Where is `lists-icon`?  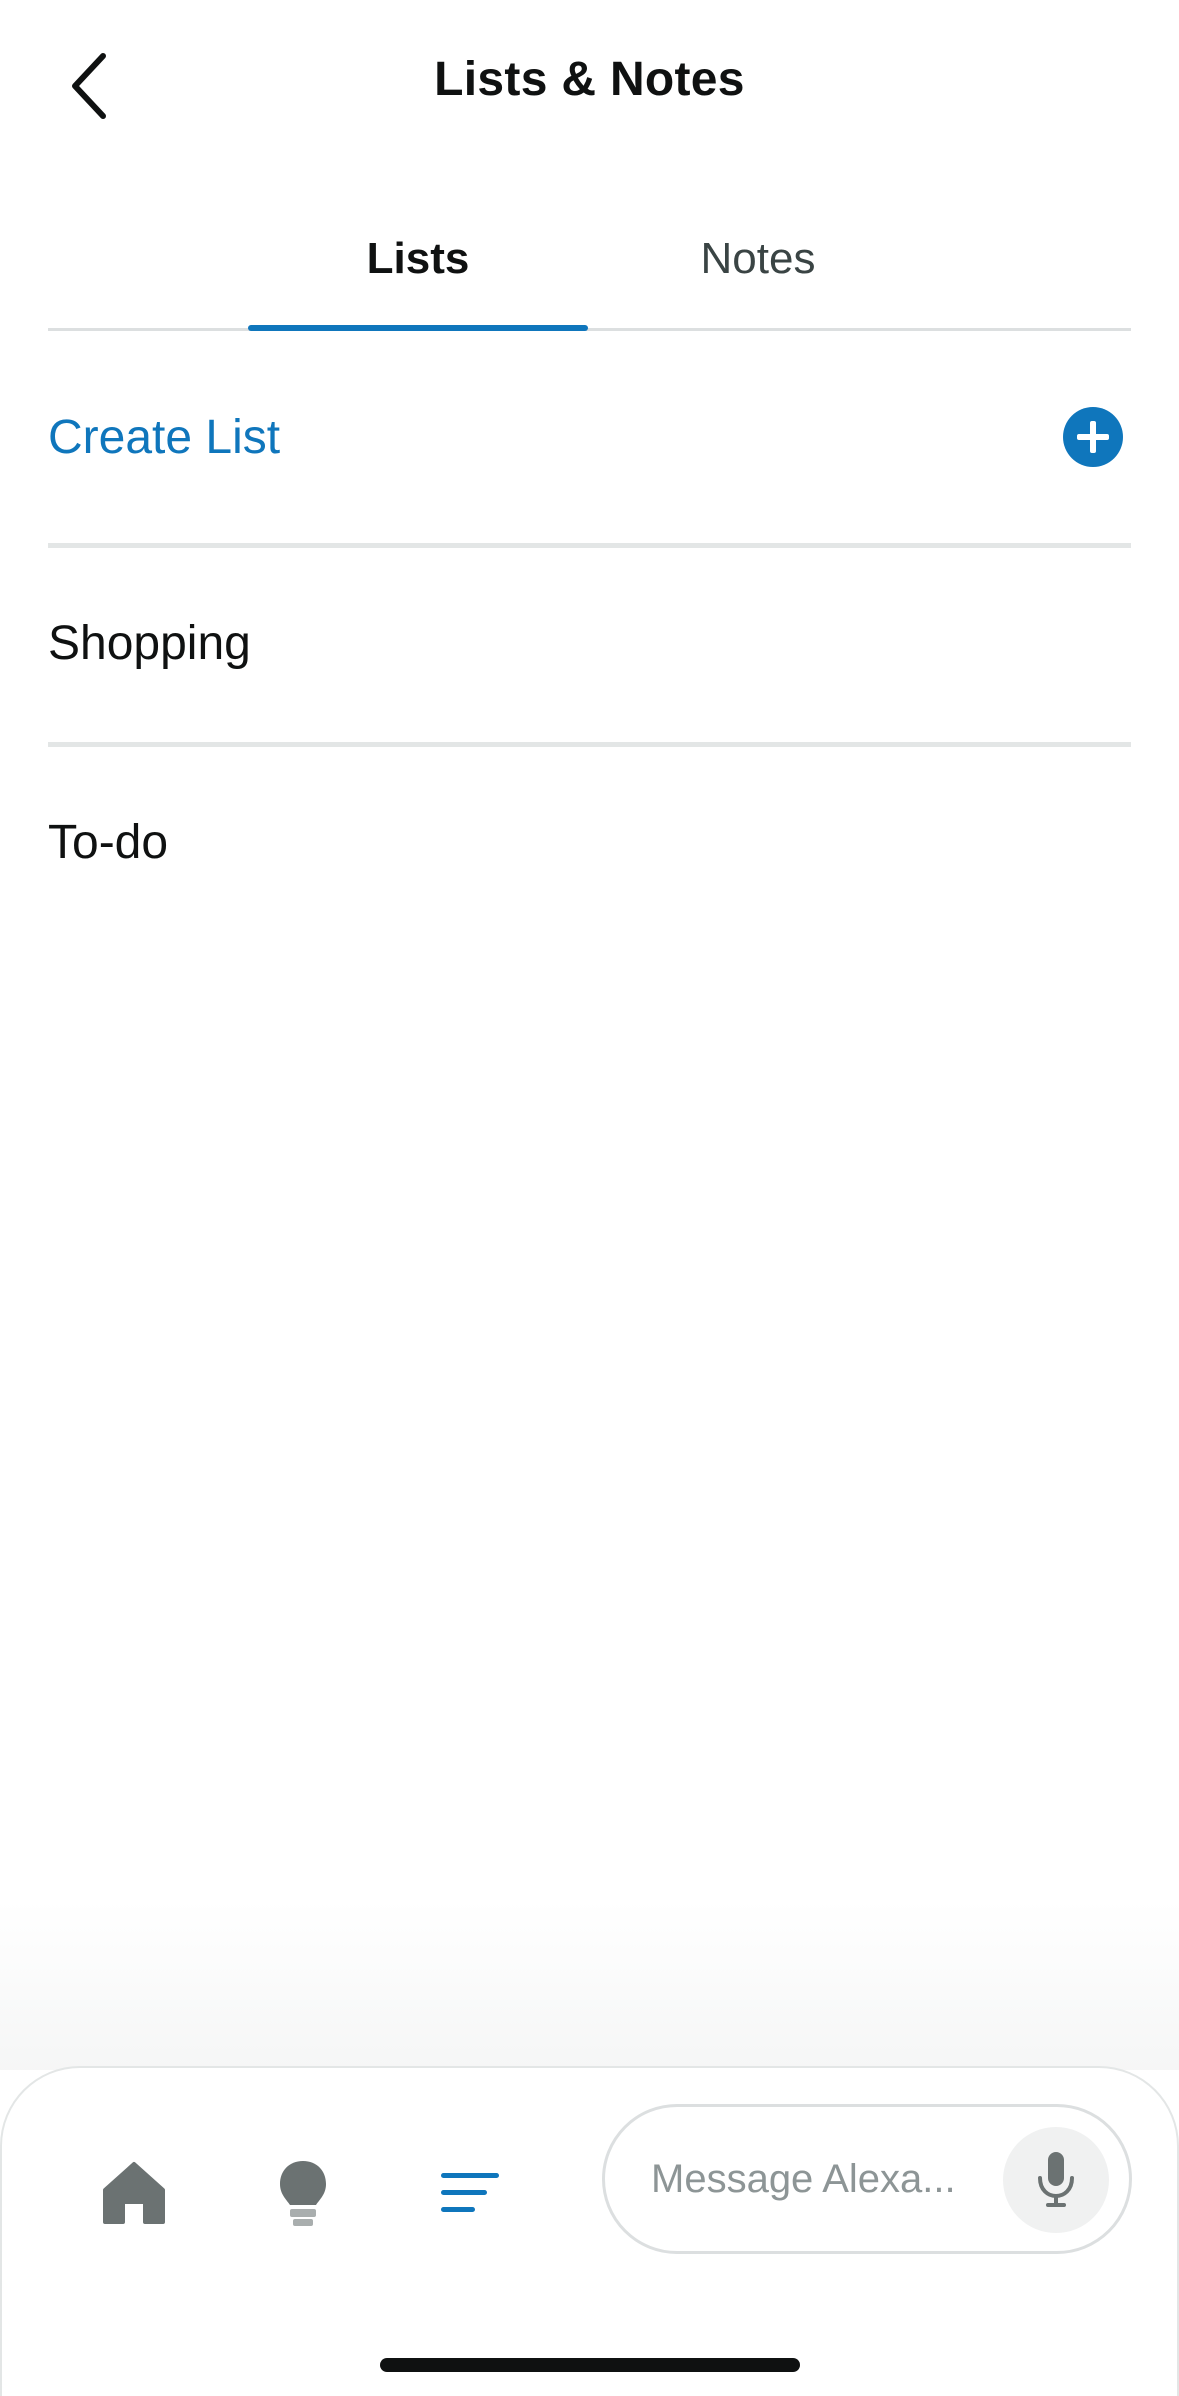 lists-icon is located at coordinates (470, 2192).